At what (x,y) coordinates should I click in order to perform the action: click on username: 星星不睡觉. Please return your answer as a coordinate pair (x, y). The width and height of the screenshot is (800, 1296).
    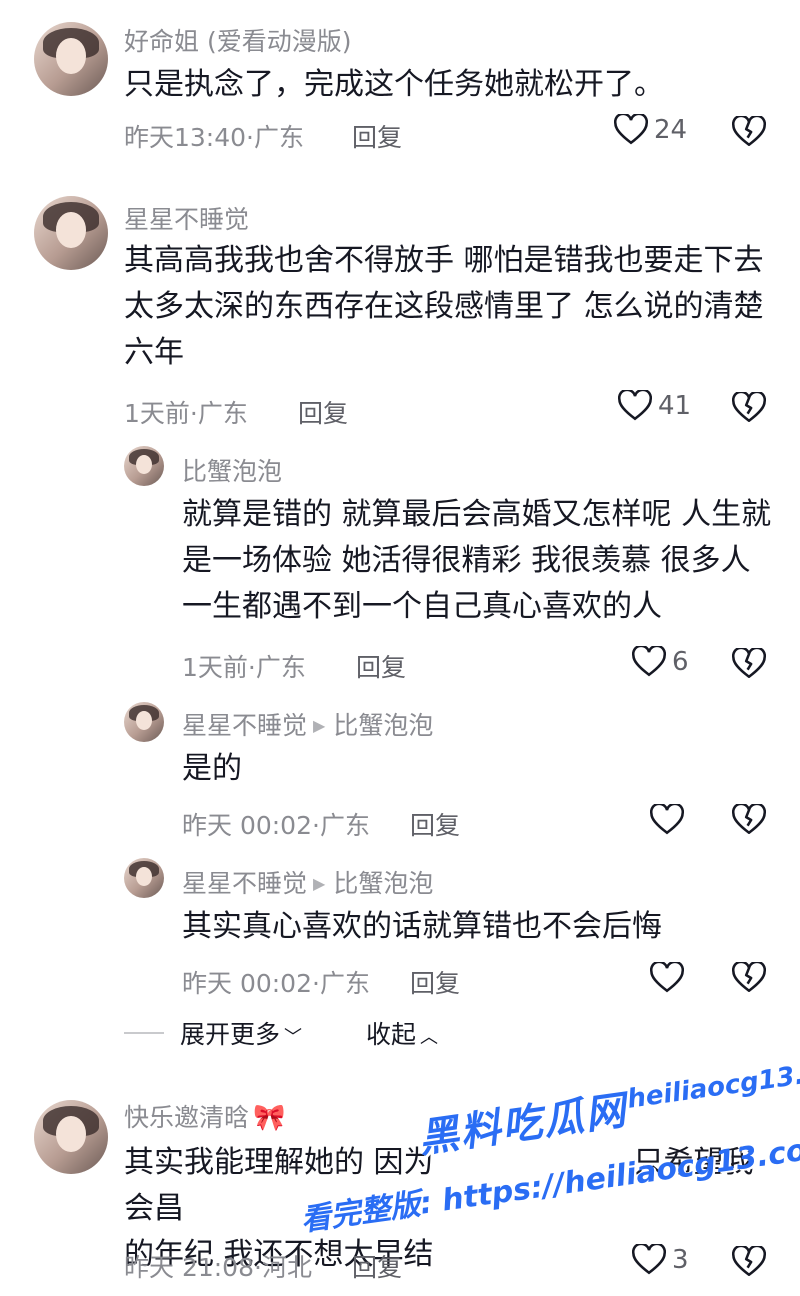
    Looking at the image, I should click on (186, 218).